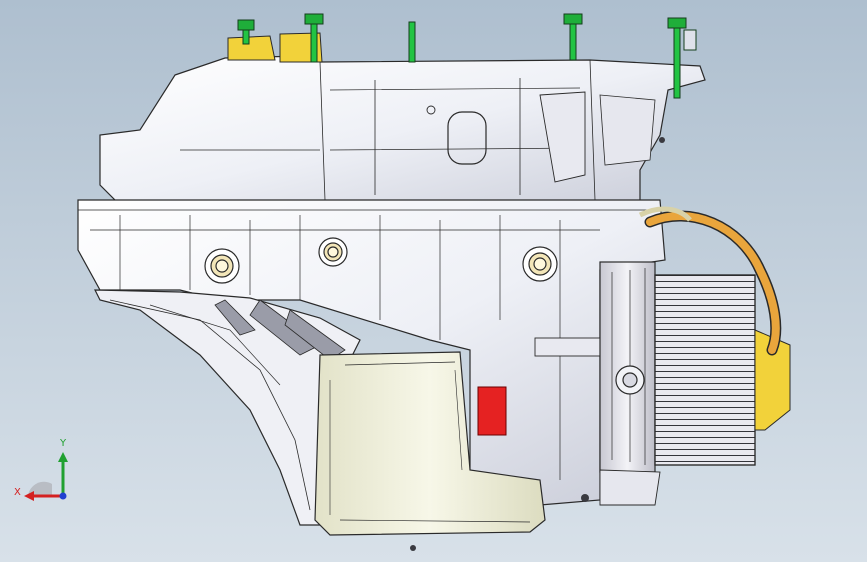 Image resolution: width=867 pixels, height=562 pixels. I want to click on red-marker-block, so click(492, 411).